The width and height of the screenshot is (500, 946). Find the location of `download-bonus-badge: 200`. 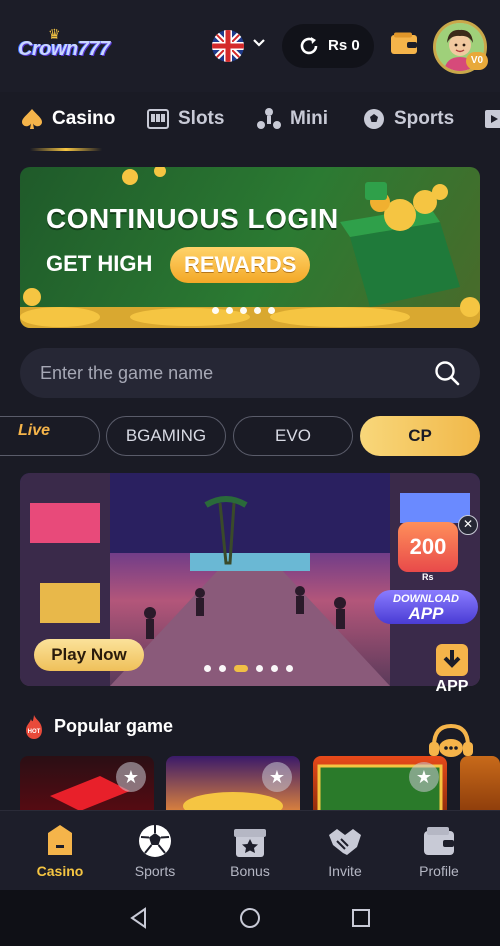

download-bonus-badge: 200 is located at coordinates (428, 547).